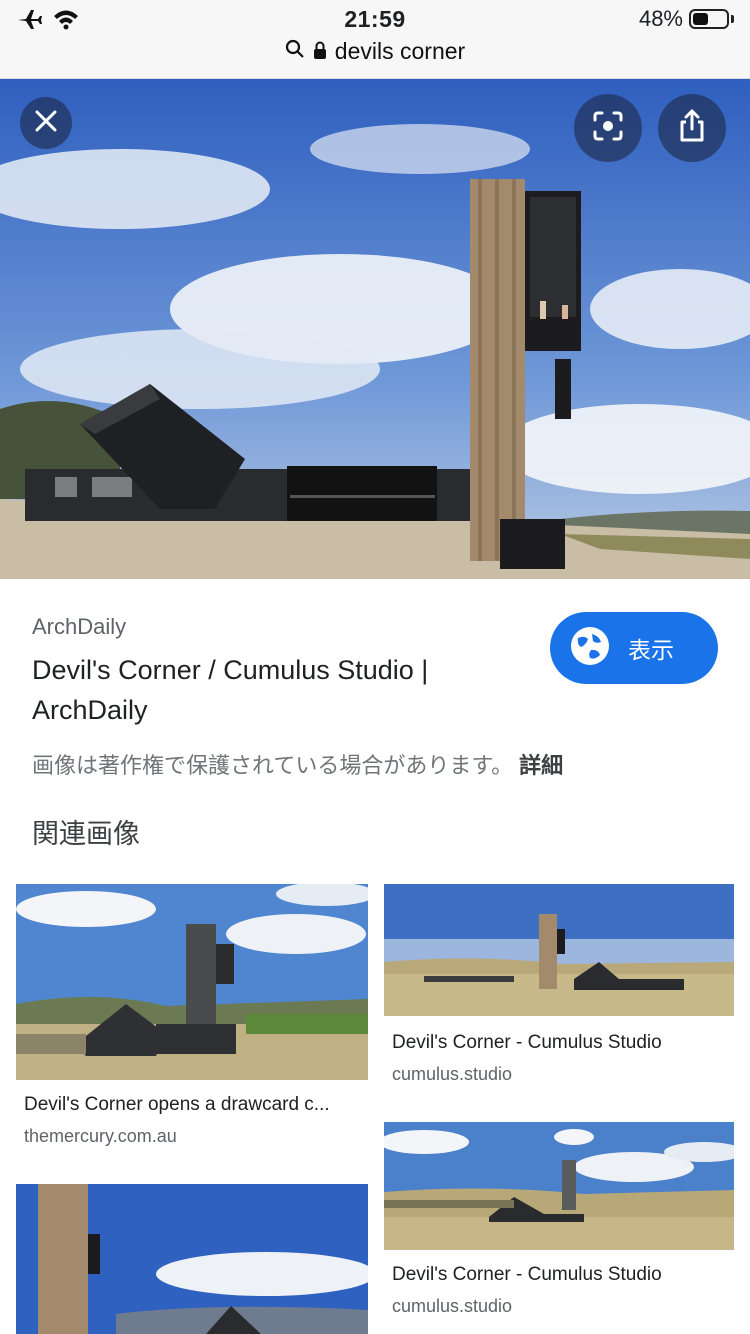  Describe the element at coordinates (79, 626) in the screenshot. I see `result-source: ArchDaily` at that location.